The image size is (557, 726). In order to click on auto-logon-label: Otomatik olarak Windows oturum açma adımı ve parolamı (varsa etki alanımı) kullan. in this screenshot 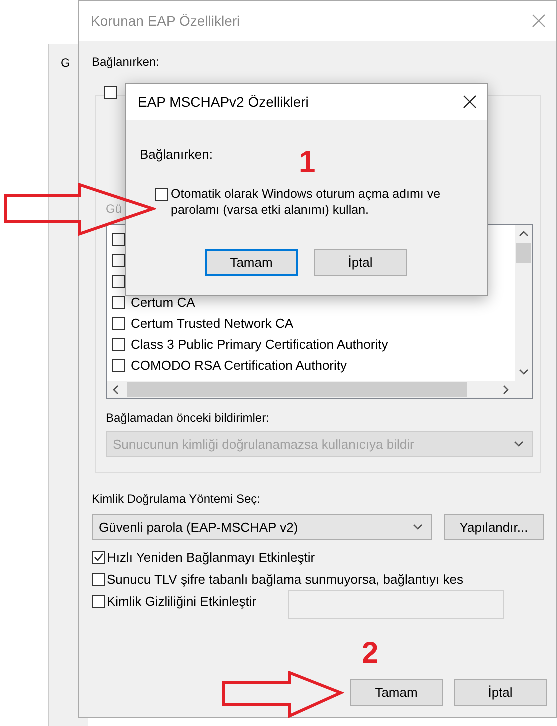, I will do `click(321, 202)`.